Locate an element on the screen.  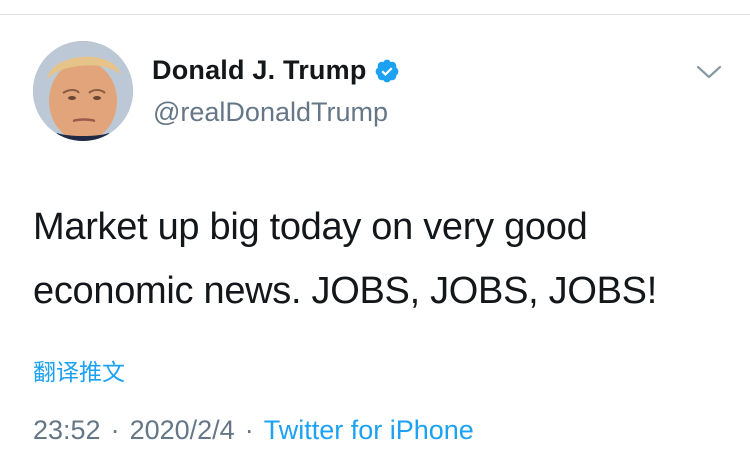
avatar is located at coordinates (83, 91).